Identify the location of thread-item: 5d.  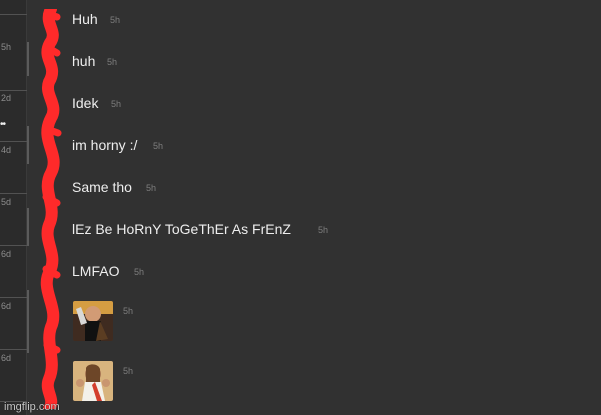
(13, 220).